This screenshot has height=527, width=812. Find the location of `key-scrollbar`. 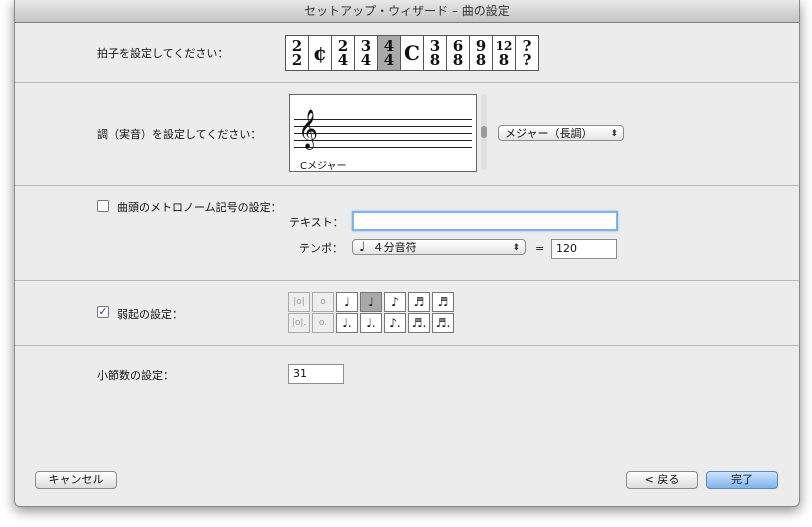

key-scrollbar is located at coordinates (484, 132).